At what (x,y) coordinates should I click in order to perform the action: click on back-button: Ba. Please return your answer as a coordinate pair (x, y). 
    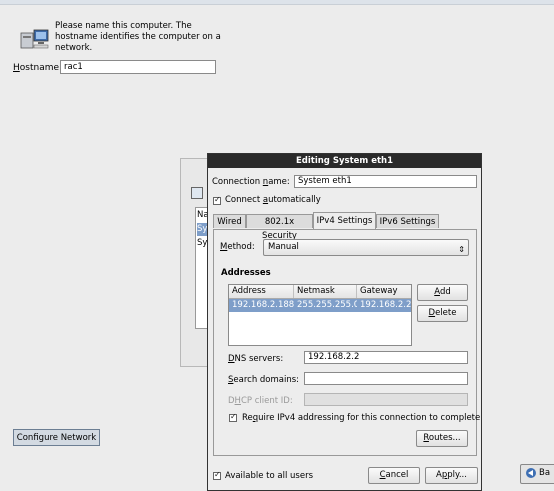
    Looking at the image, I should click on (537, 474).